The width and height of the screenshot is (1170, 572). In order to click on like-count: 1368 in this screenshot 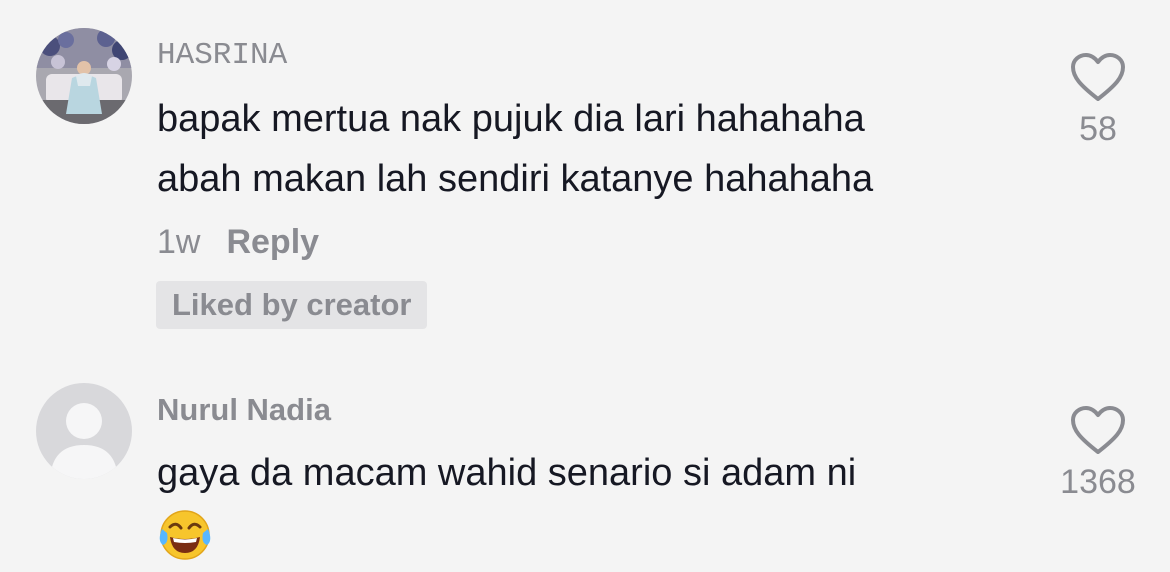, I will do `click(1098, 482)`.